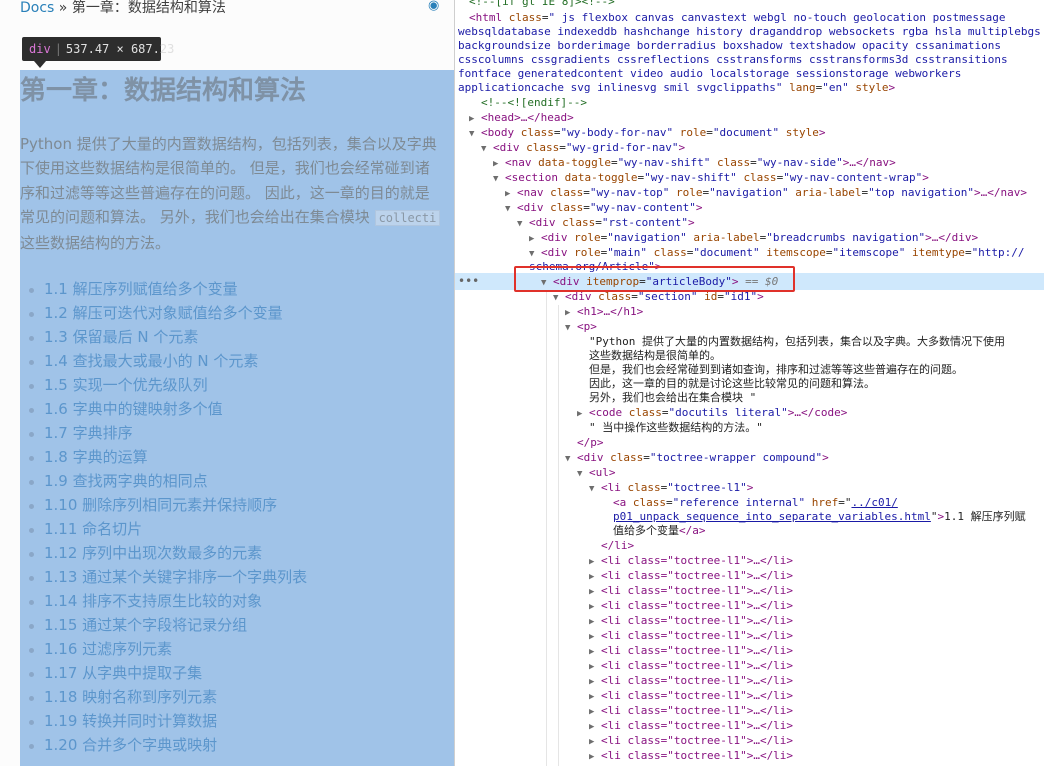 The height and width of the screenshot is (766, 1044). I want to click on intro-line: 这些数据结构的方法。, so click(95, 242).